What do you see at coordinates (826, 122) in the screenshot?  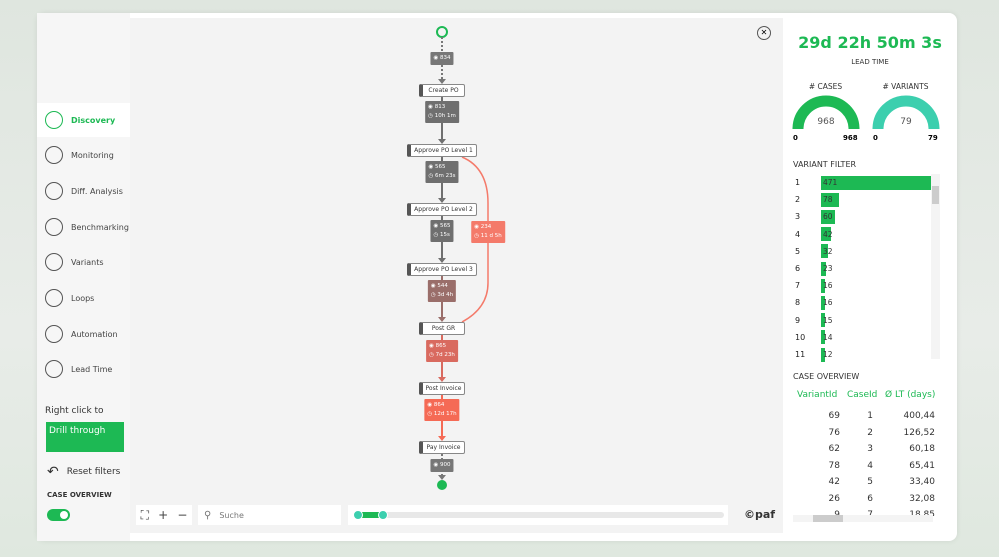 I see `cases-gauge-value: 968` at bounding box center [826, 122].